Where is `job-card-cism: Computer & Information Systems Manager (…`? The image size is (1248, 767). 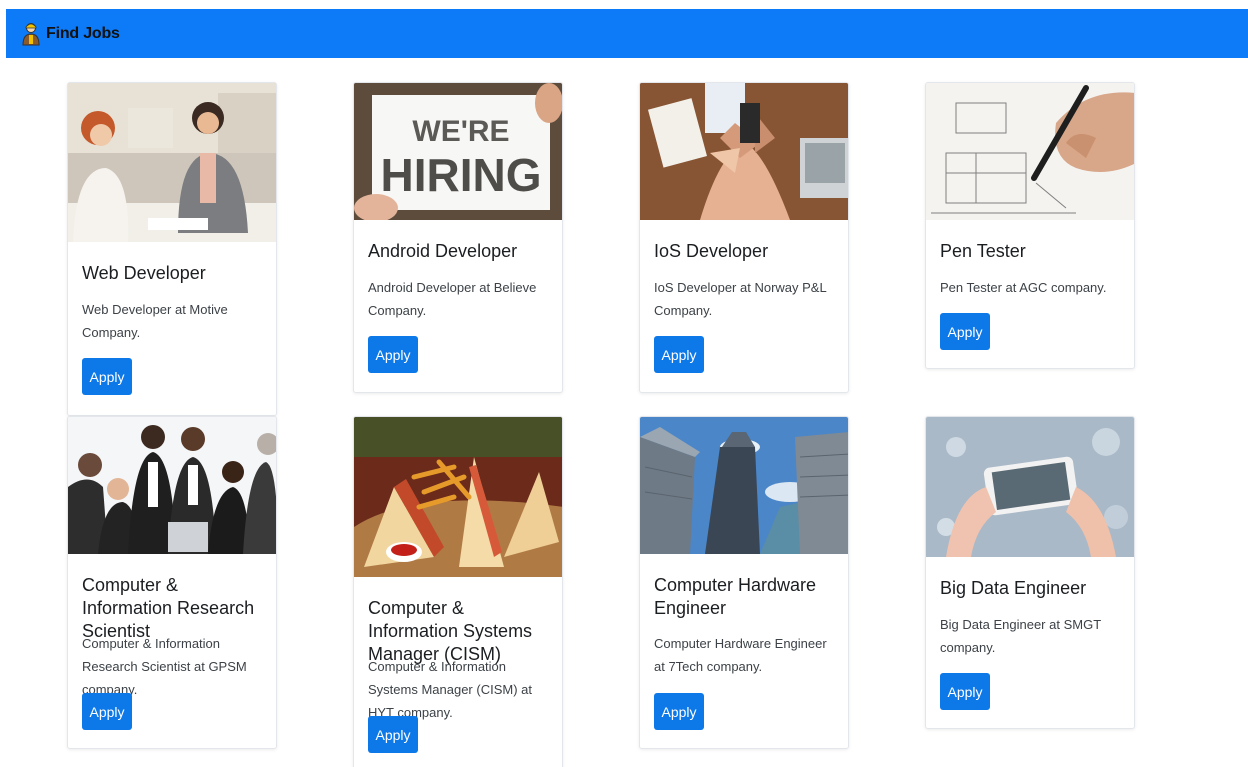 job-card-cism: Computer & Information Systems Manager (… is located at coordinates (458, 591).